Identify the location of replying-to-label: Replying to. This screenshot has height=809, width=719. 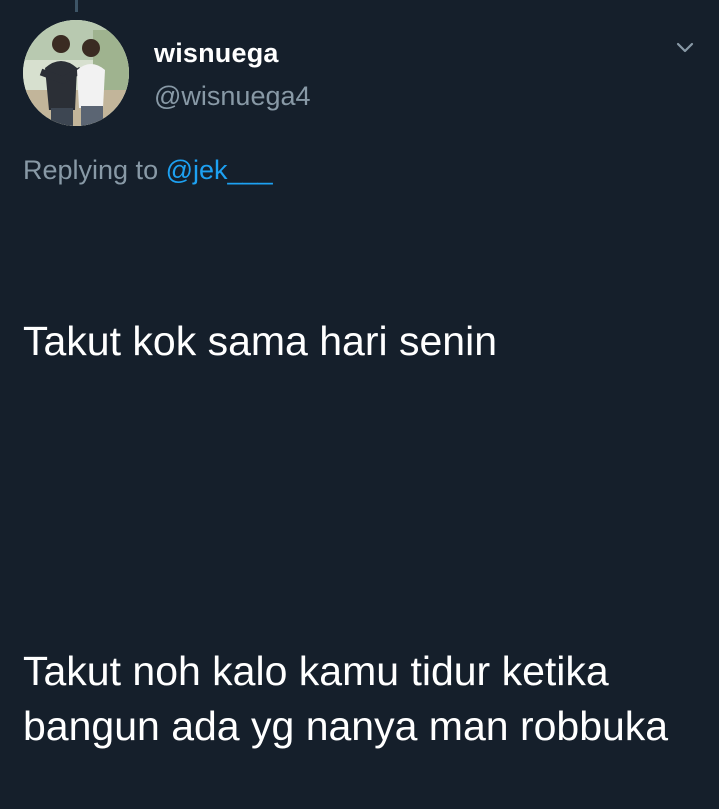
(91, 170).